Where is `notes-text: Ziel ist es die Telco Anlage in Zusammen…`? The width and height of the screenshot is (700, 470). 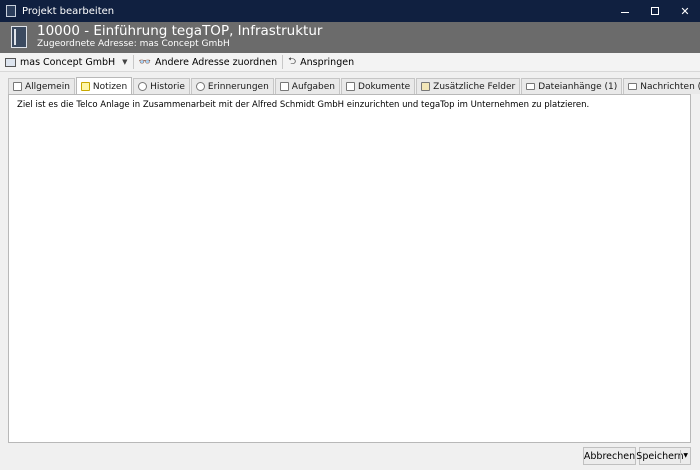 notes-text: Ziel ist es die Telco Anlage in Zusammen… is located at coordinates (303, 105).